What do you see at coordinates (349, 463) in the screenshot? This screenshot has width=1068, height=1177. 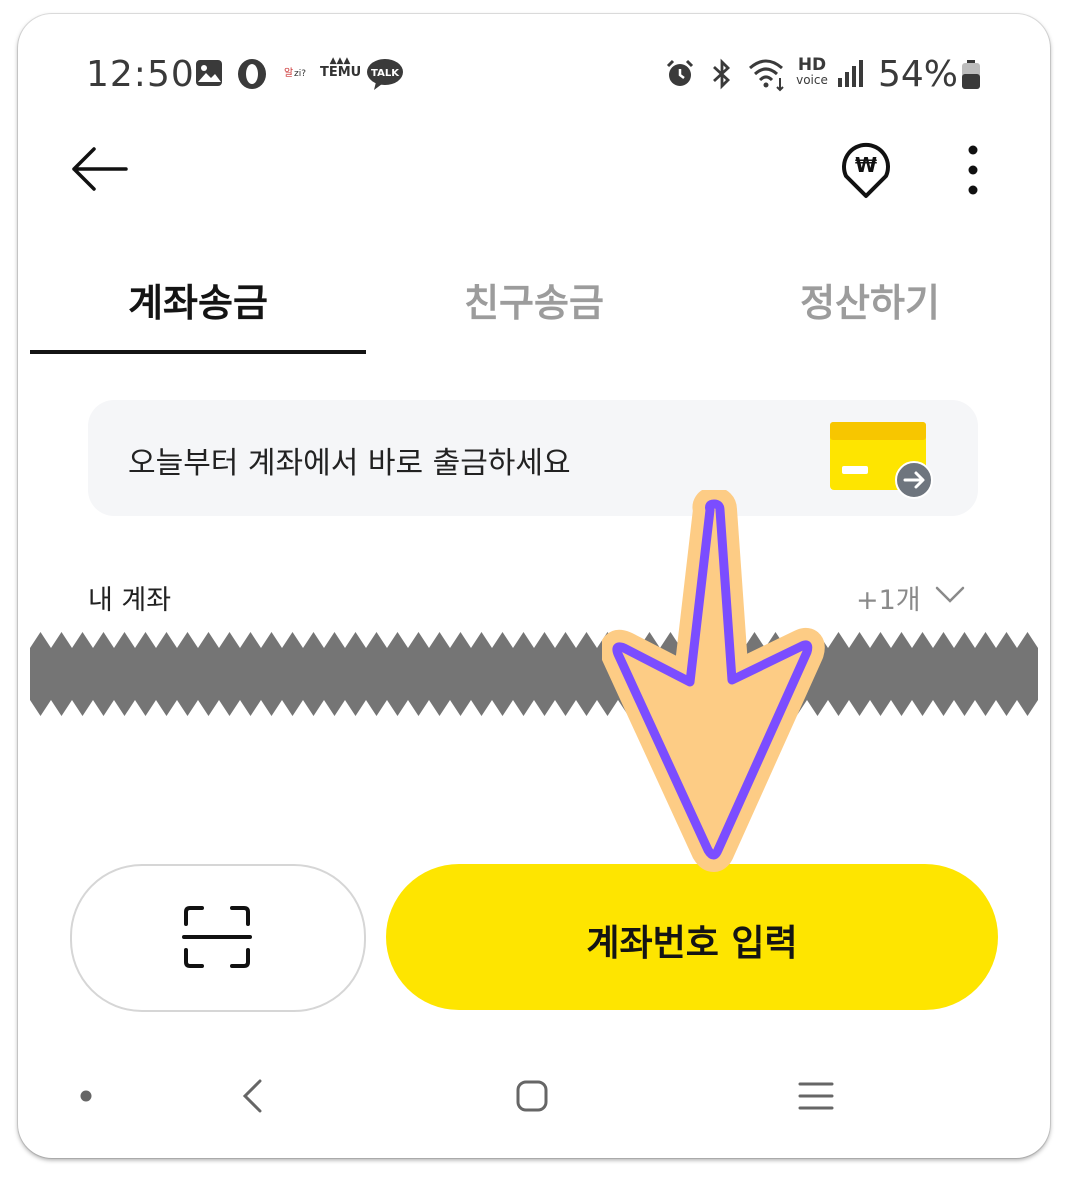 I see `banner-text: 오늘부터 계좌에서 바로 출금하세요` at bounding box center [349, 463].